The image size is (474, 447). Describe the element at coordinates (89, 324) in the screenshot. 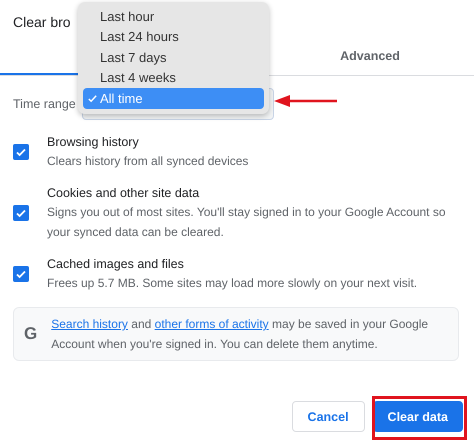

I see `link: Search history` at that location.